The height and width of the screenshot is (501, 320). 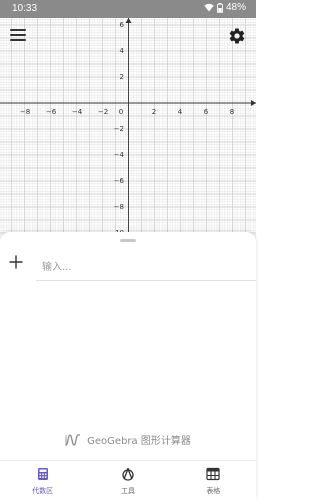 What do you see at coordinates (18, 35) in the screenshot?
I see `menu-icon` at bounding box center [18, 35].